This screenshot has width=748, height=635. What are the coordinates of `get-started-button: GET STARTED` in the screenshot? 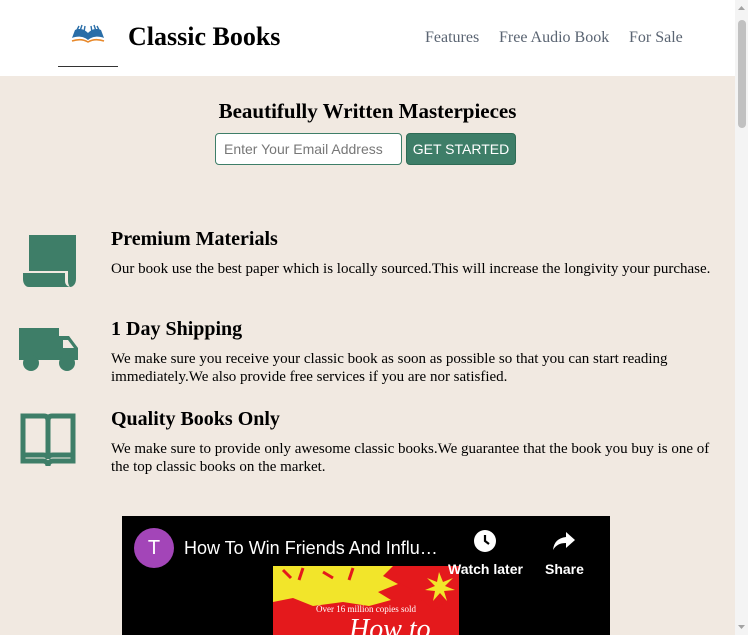 It's located at (461, 149).